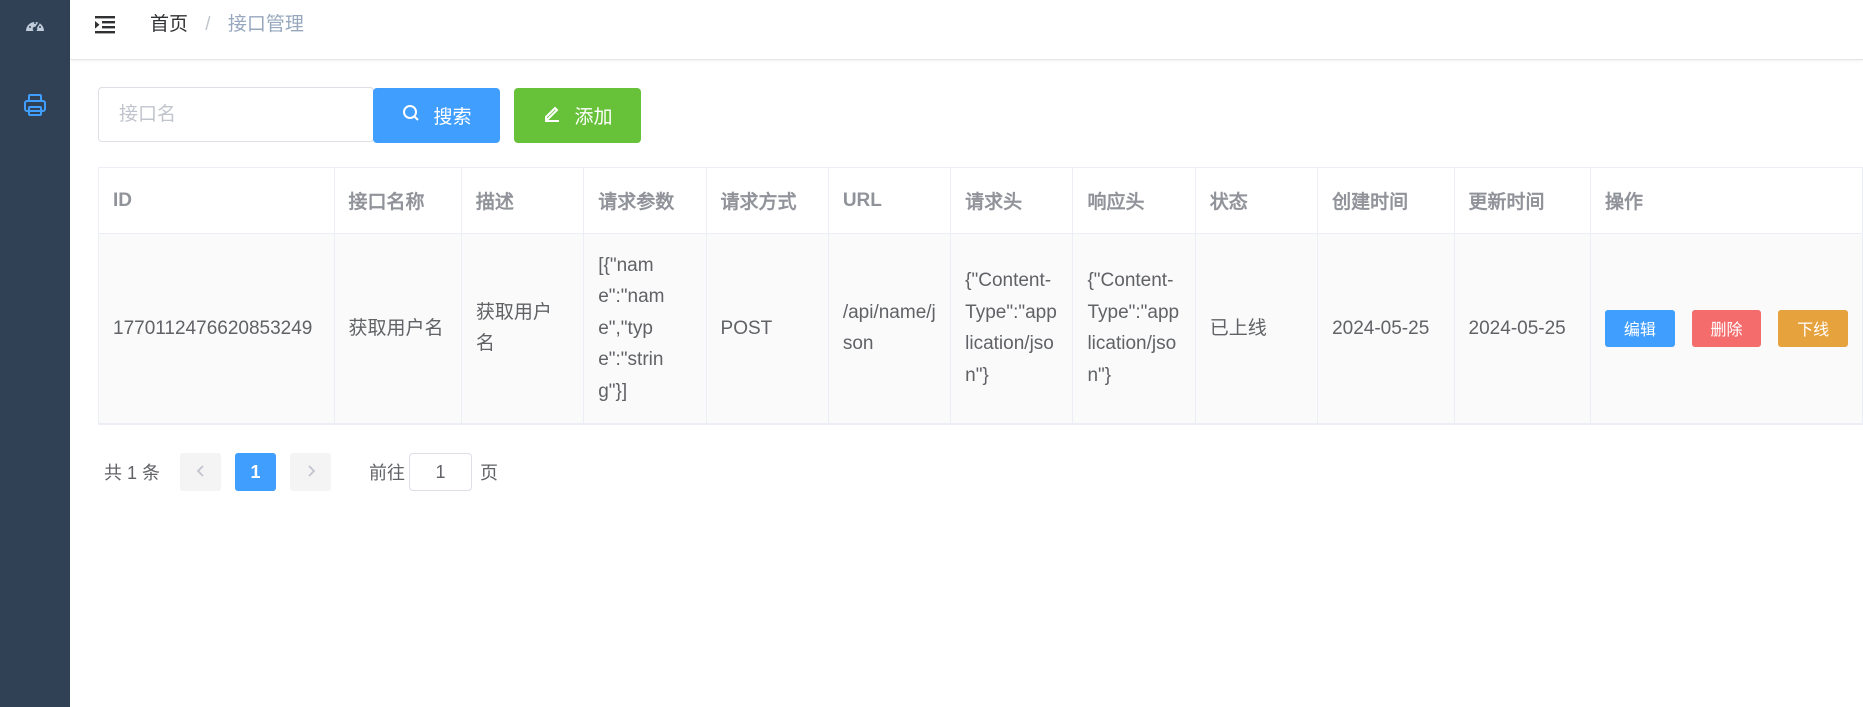 Image resolution: width=1863 pixels, height=707 pixels. Describe the element at coordinates (132, 473) in the screenshot. I see `pagination-total: 共 1 条` at that location.